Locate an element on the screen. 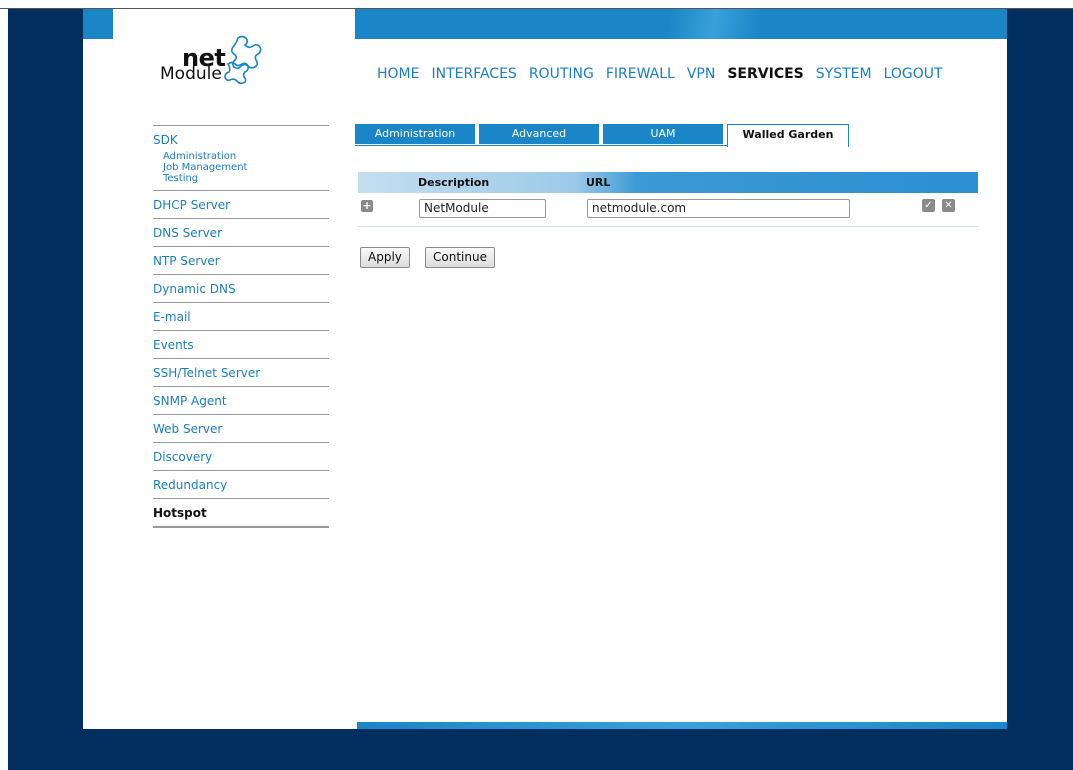 This screenshot has height=770, width=1073. column-header-url: URL is located at coordinates (598, 182).